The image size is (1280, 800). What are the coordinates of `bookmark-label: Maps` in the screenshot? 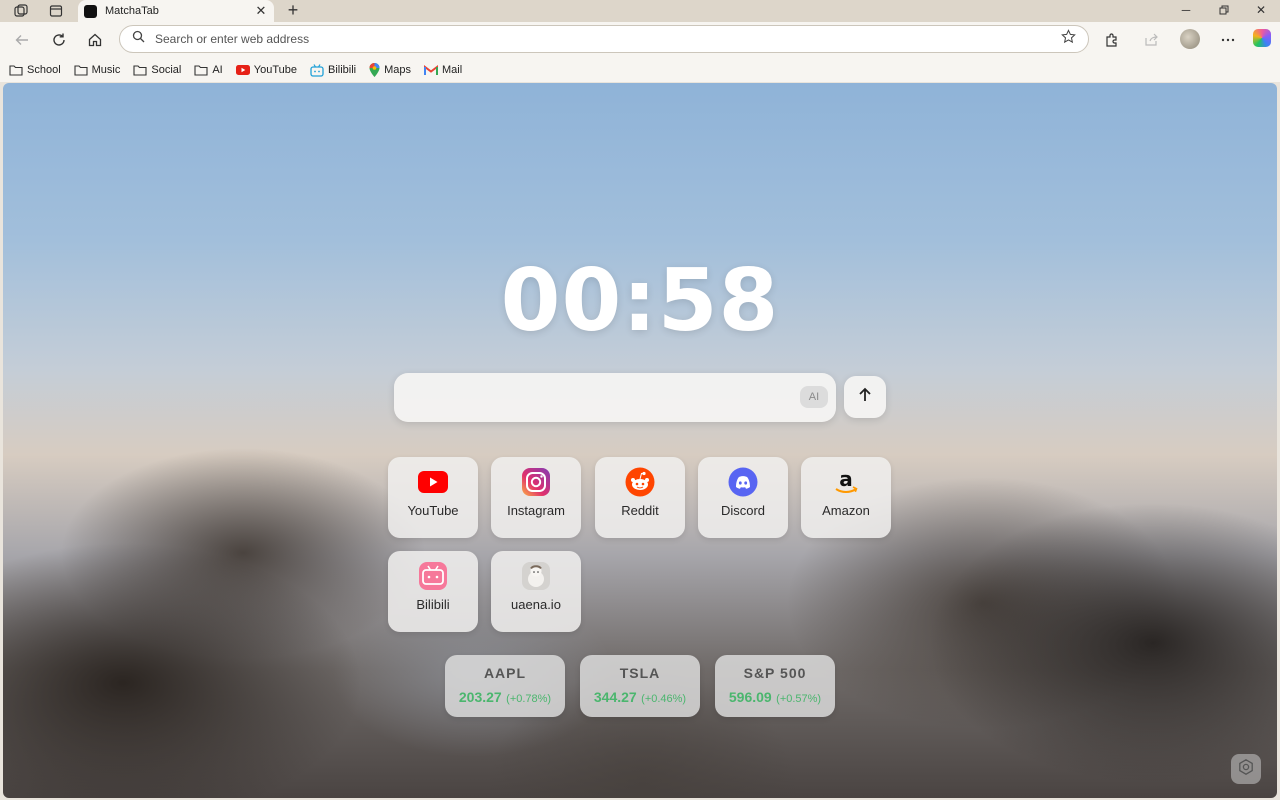 It's located at (398, 70).